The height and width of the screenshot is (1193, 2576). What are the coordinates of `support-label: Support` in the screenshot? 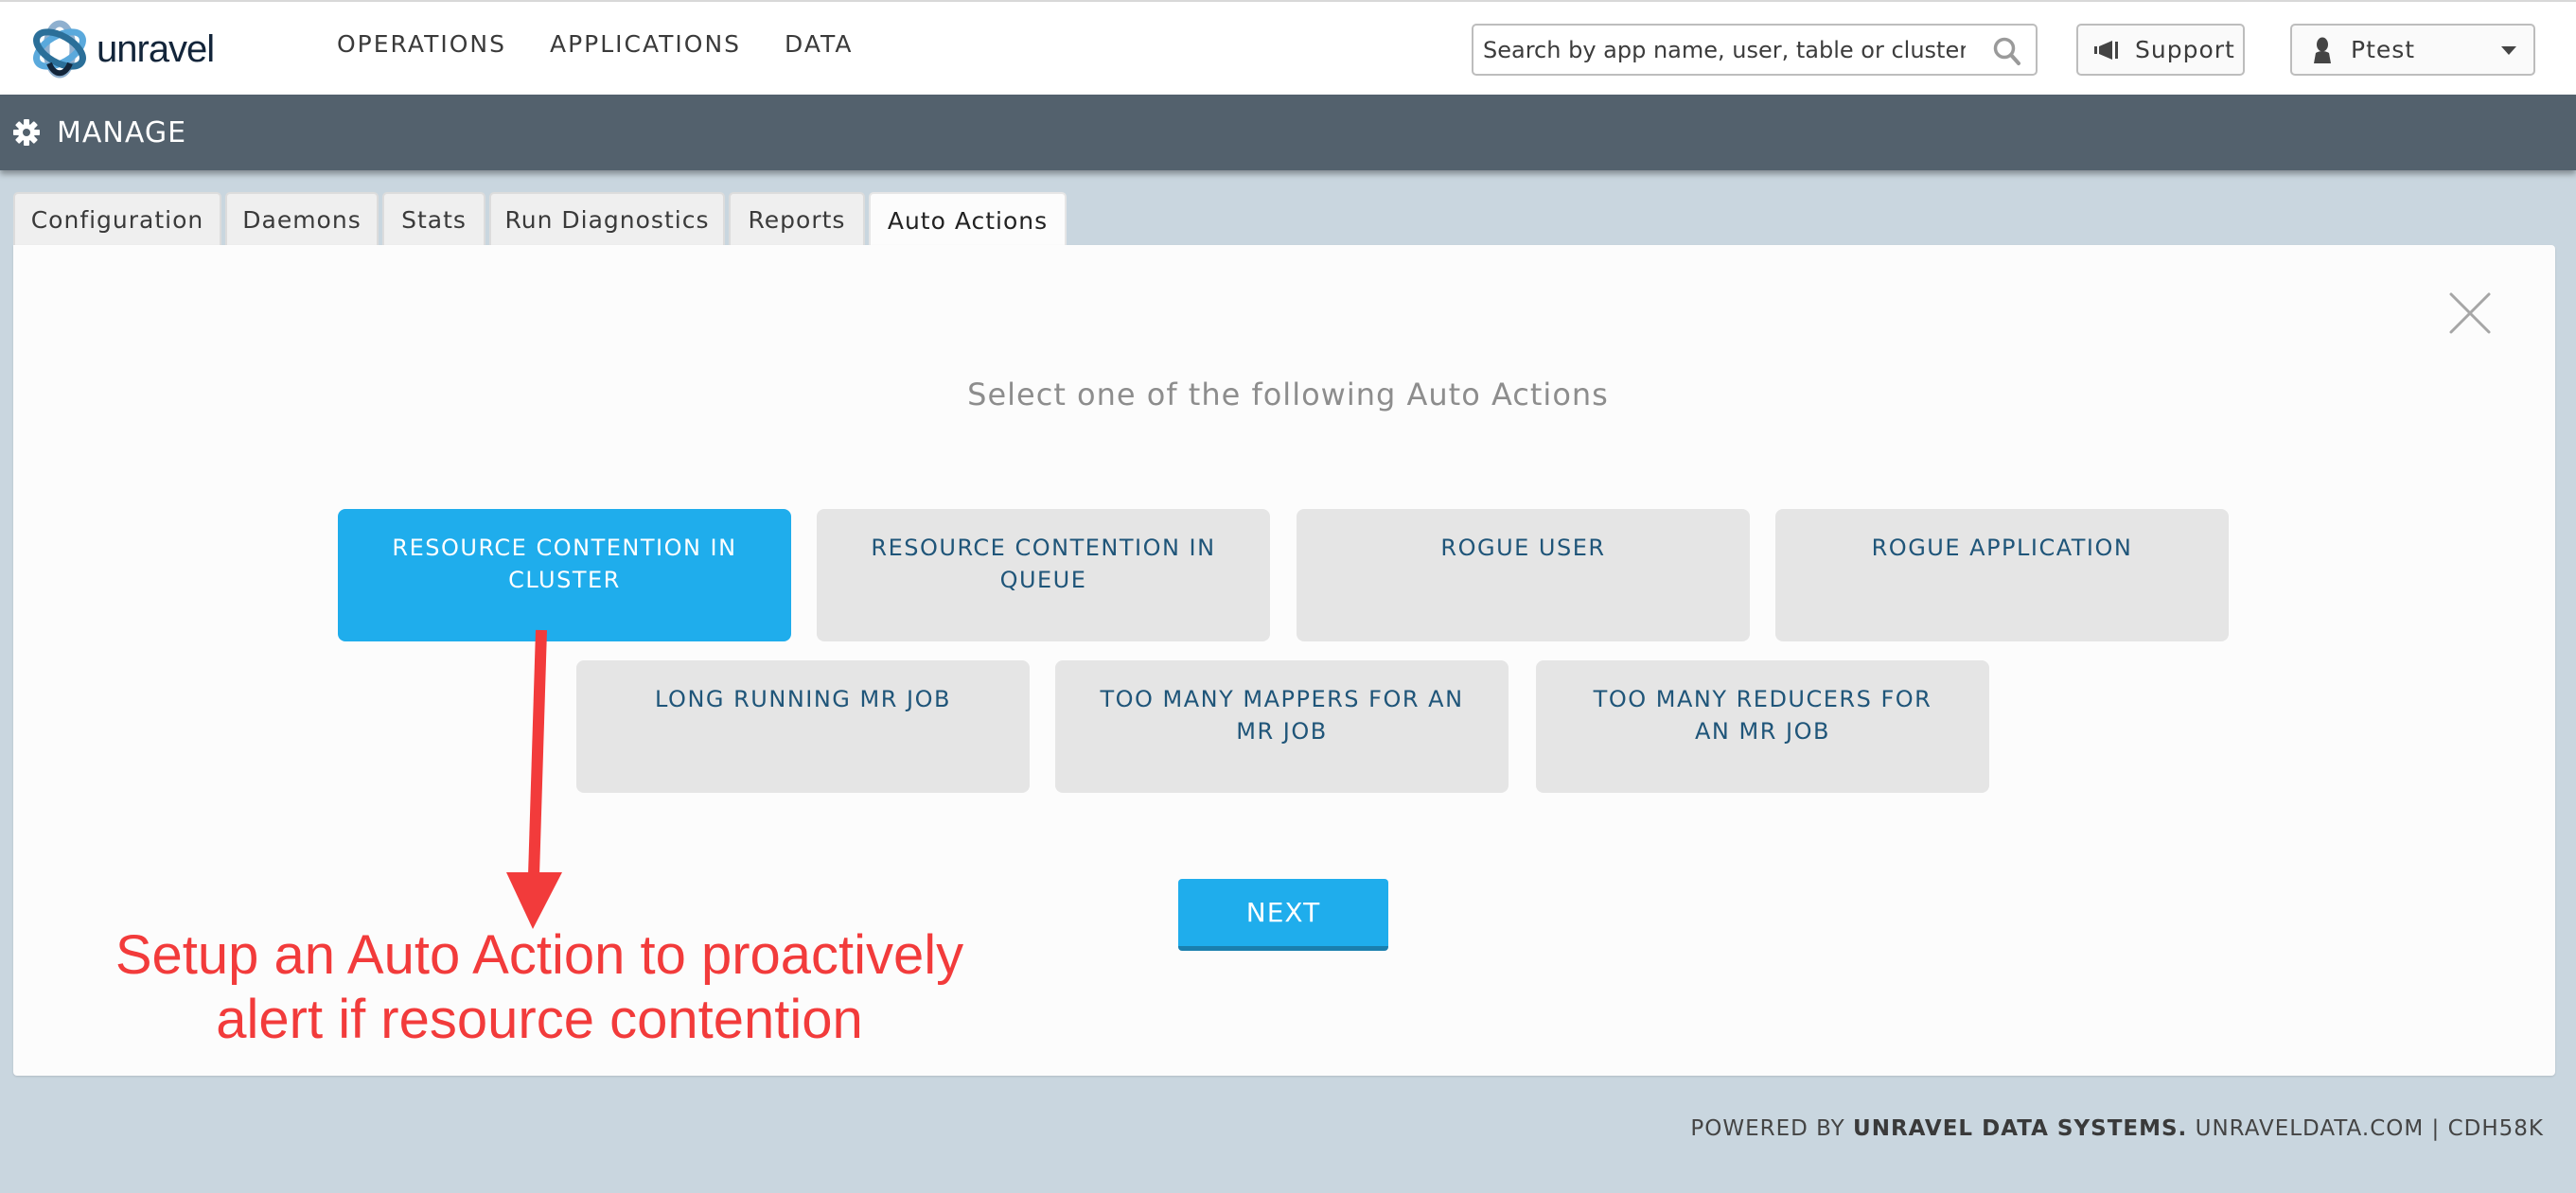 It's located at (2185, 49).